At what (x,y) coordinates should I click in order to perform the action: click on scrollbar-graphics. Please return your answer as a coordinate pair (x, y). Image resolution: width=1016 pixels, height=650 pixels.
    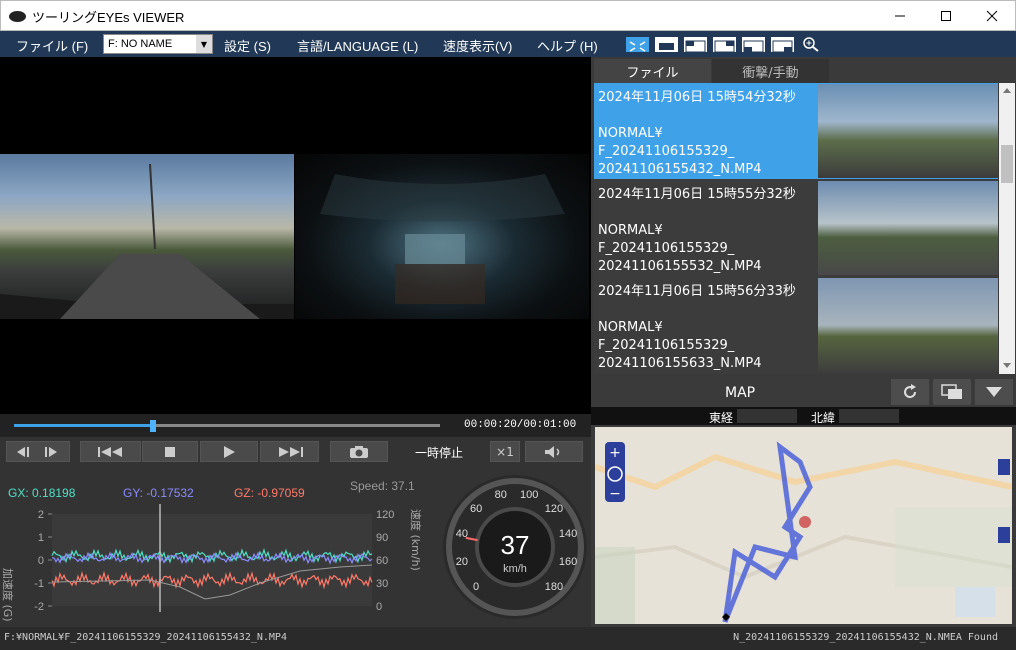
    Looking at the image, I should click on (1007, 228).